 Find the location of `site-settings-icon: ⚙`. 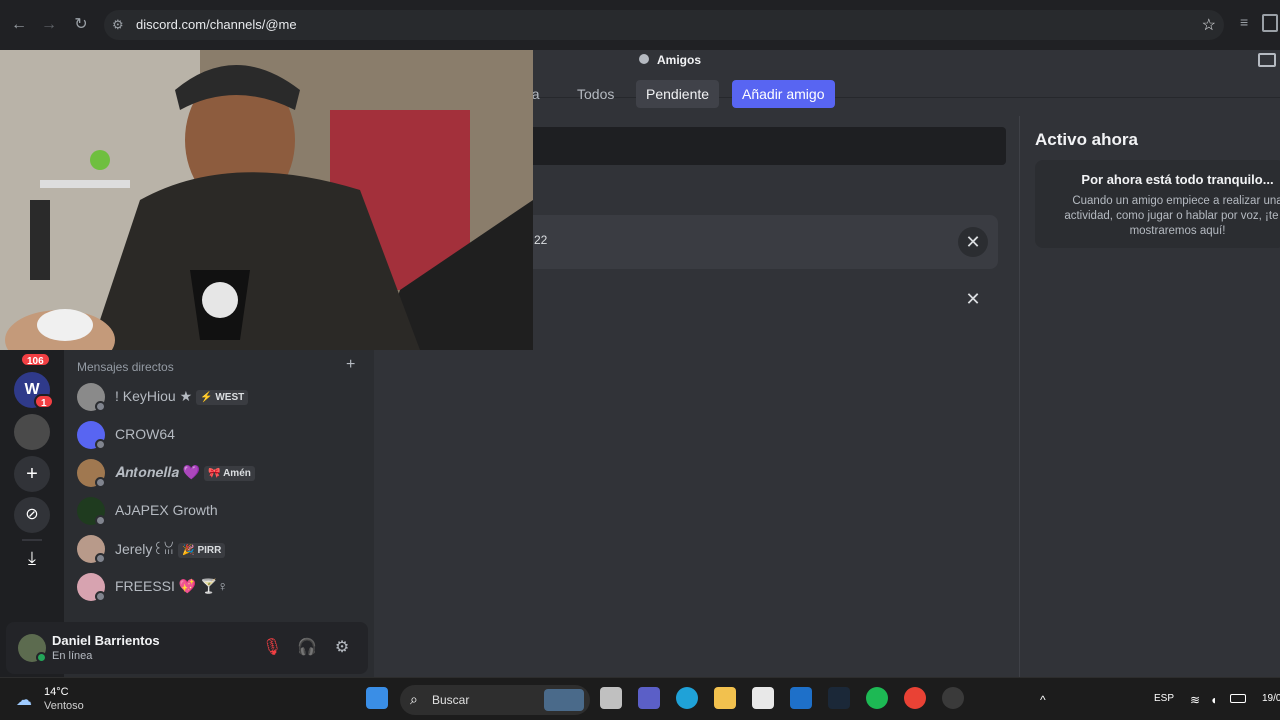

site-settings-icon: ⚙ is located at coordinates (120, 25).